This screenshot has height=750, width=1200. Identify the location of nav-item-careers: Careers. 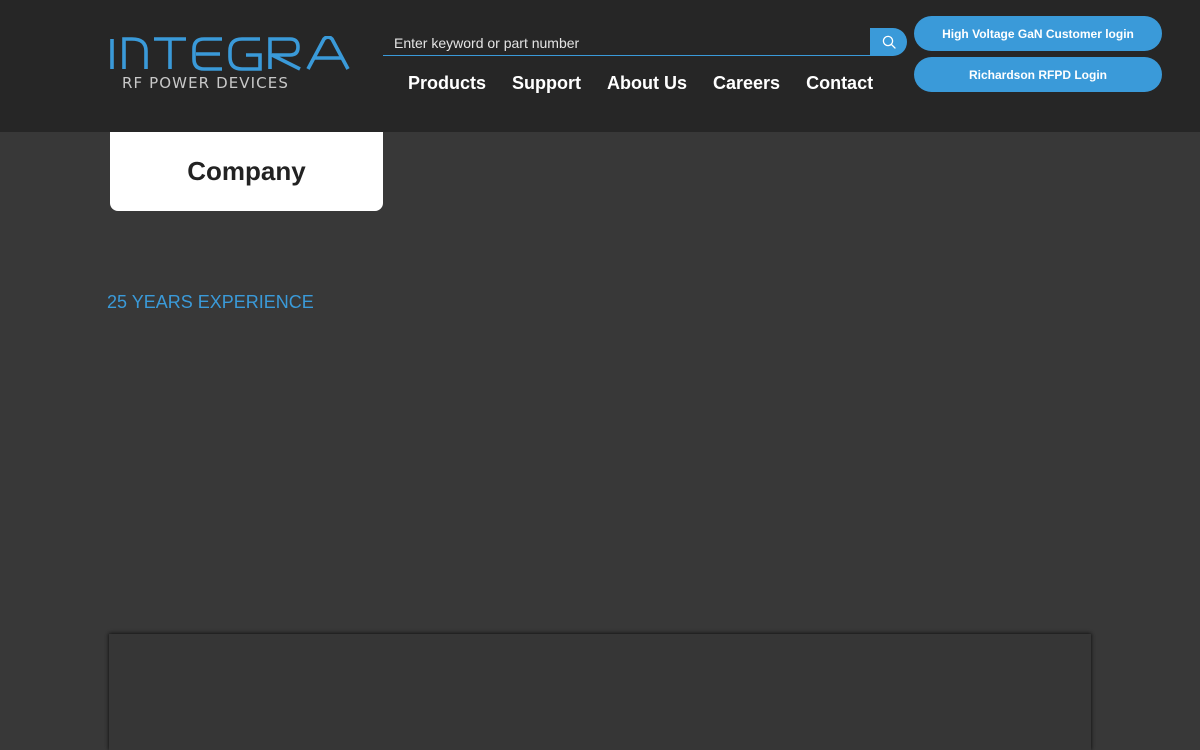
(746, 84).